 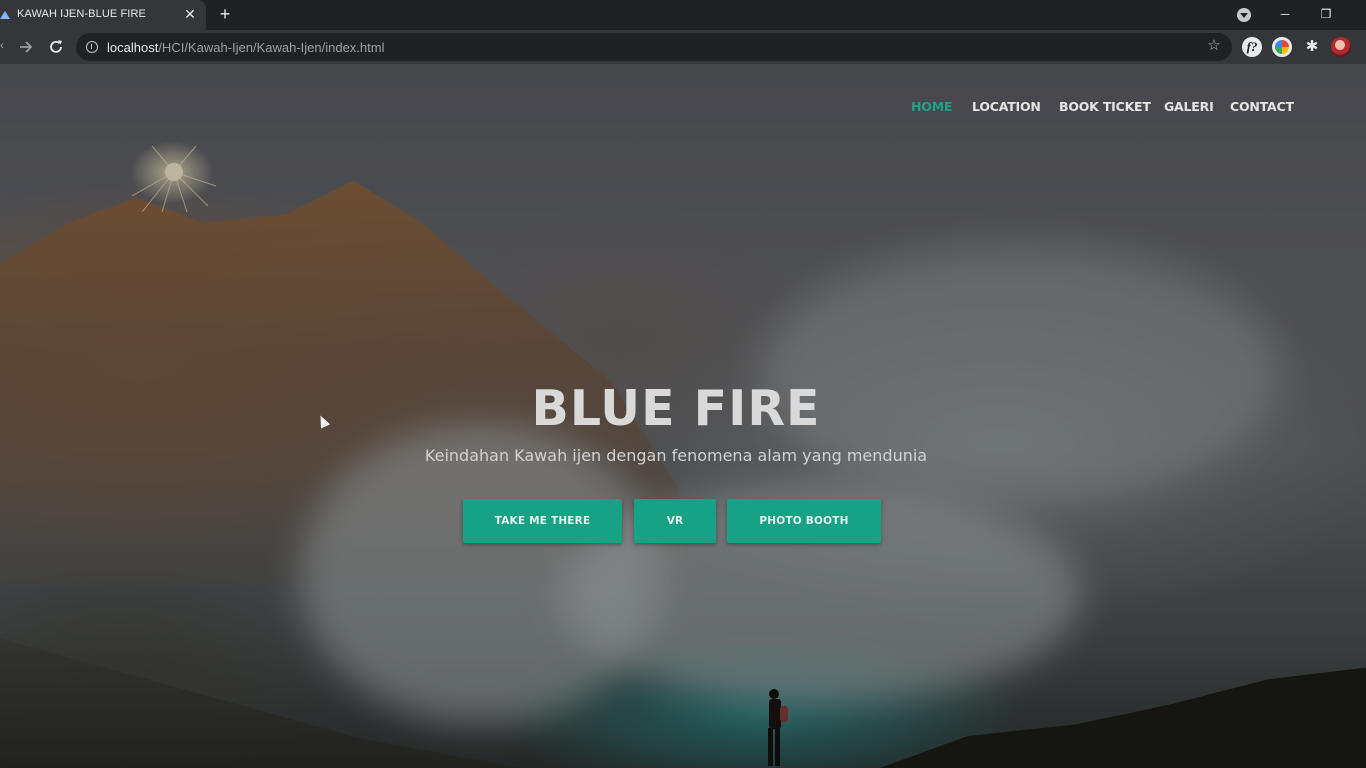 I want to click on url-host: localhost, so click(x=133, y=47).